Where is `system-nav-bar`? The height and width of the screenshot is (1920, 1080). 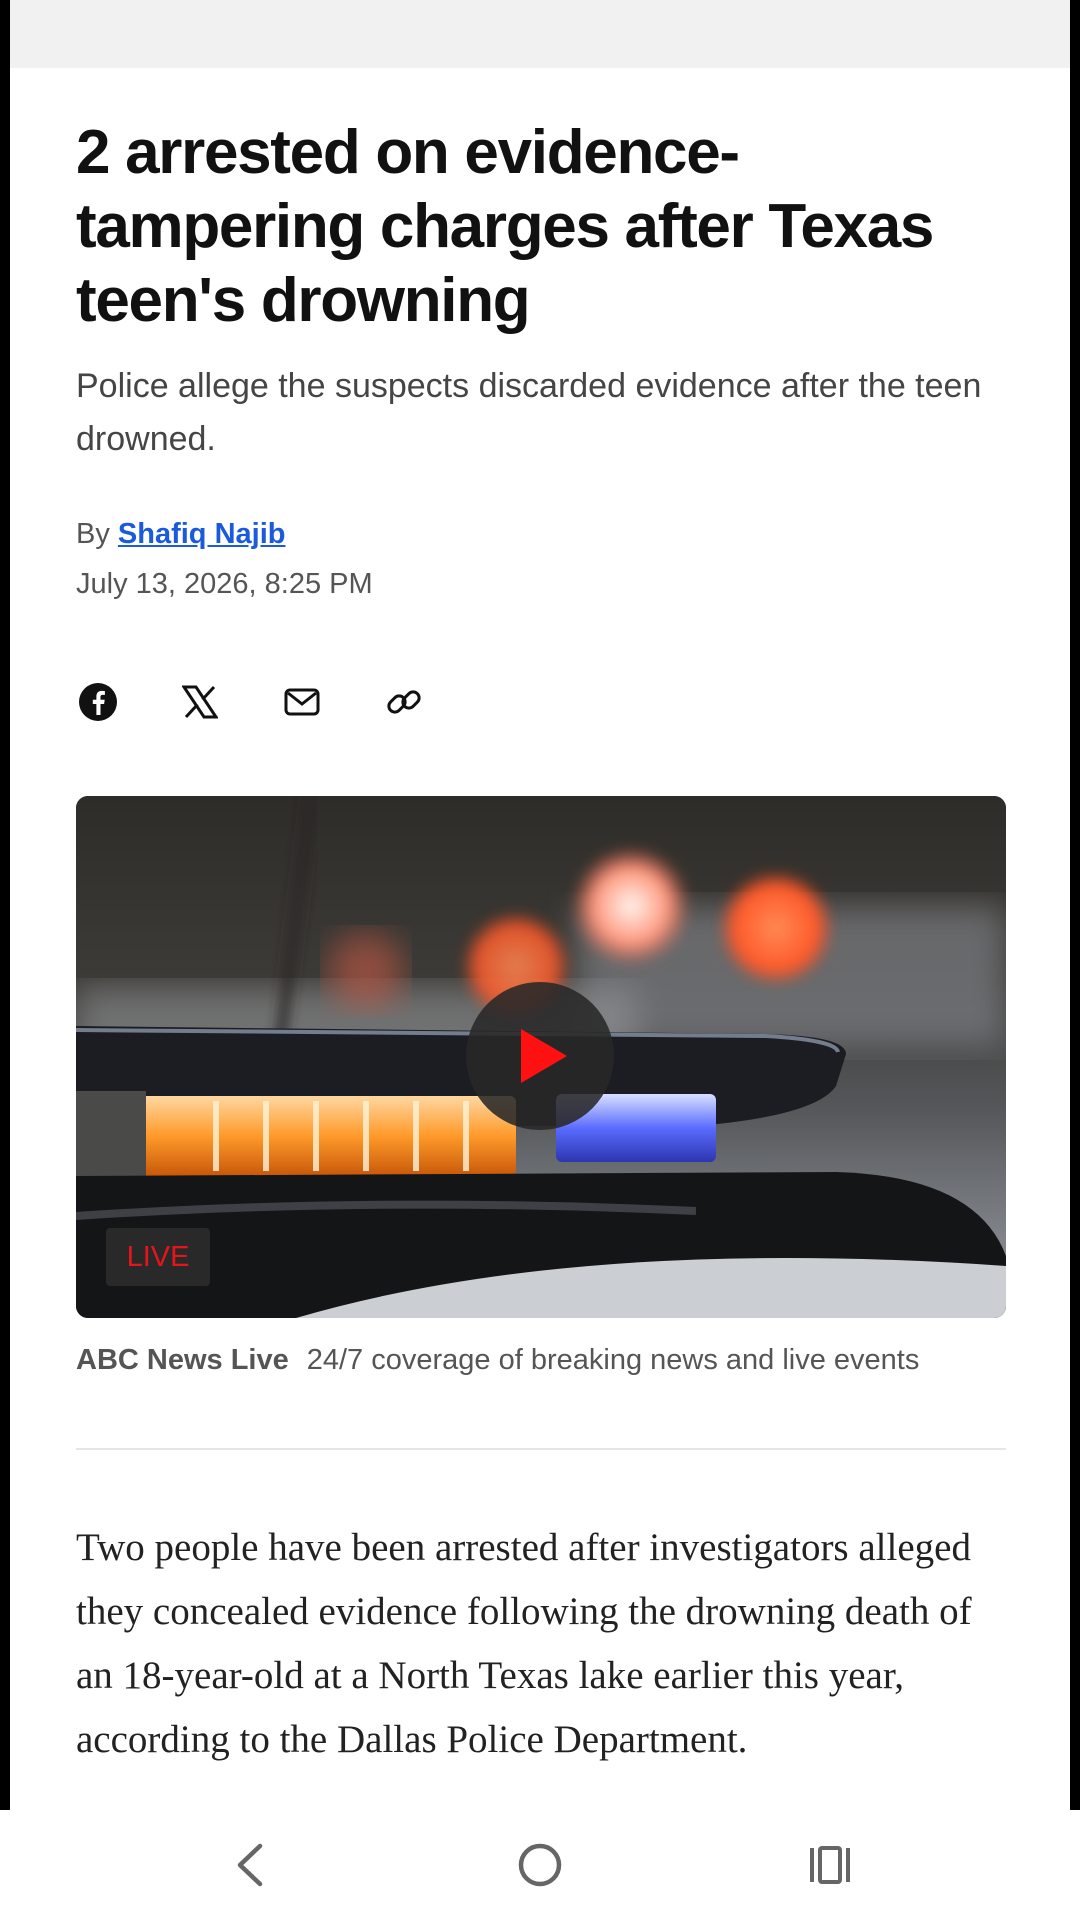 system-nav-bar is located at coordinates (540, 1865).